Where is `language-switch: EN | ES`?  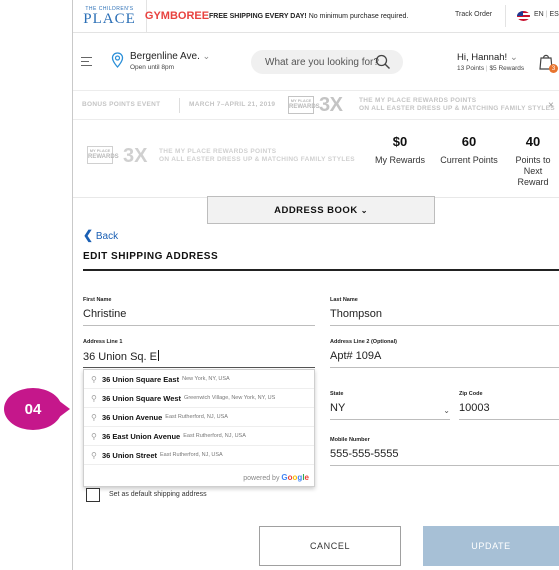
language-switch: EN | ES is located at coordinates (546, 14).